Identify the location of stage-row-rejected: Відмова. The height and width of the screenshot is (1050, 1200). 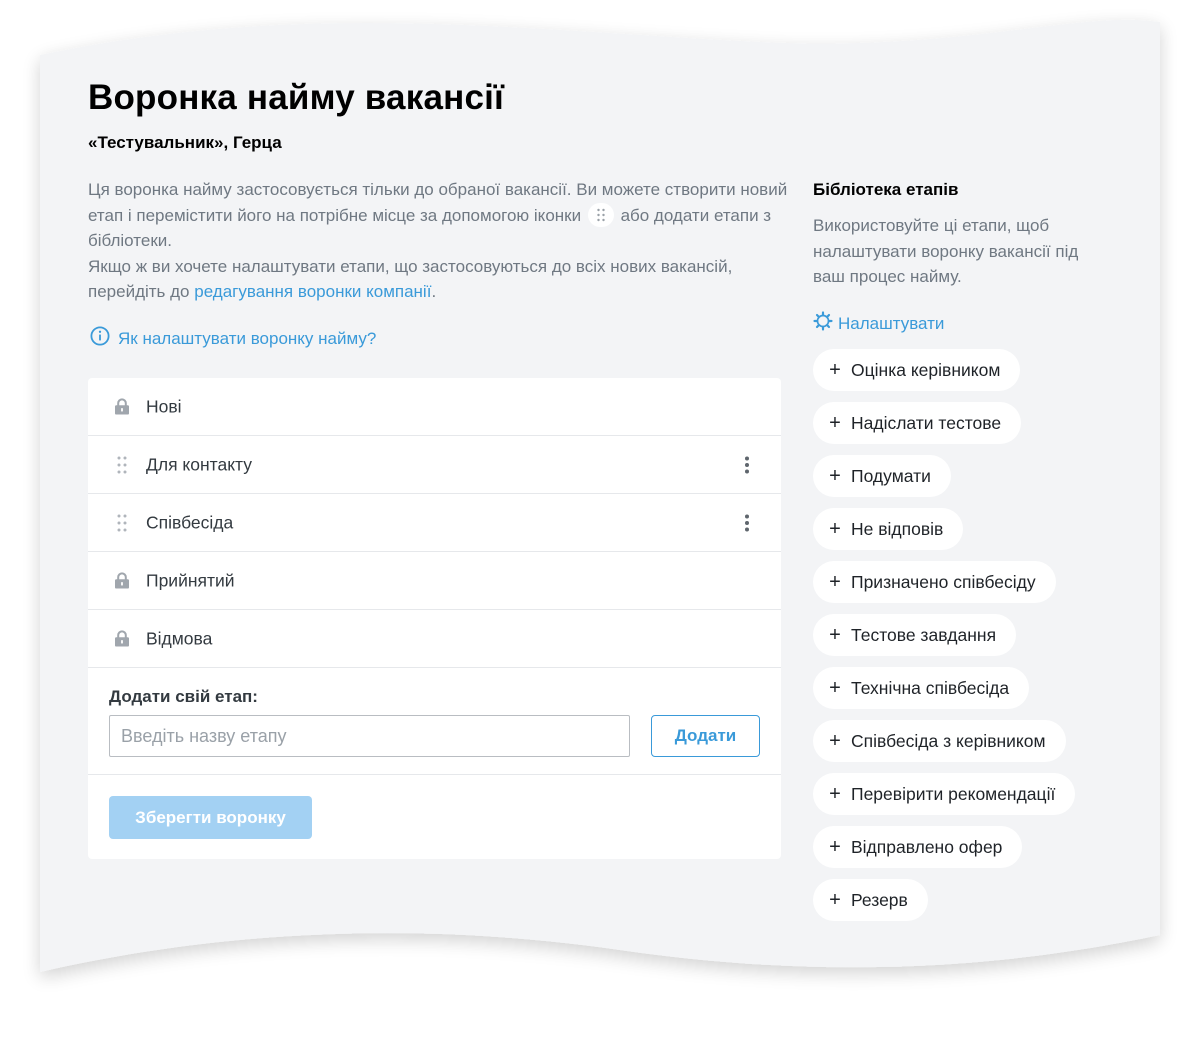
(434, 639).